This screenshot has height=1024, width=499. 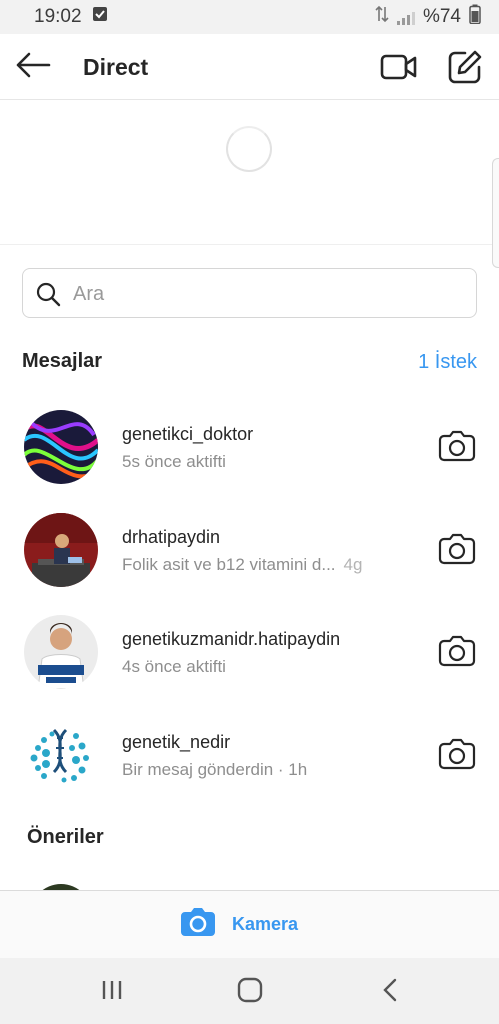 I want to click on messages-heading: Mesajlar, so click(x=62, y=361).